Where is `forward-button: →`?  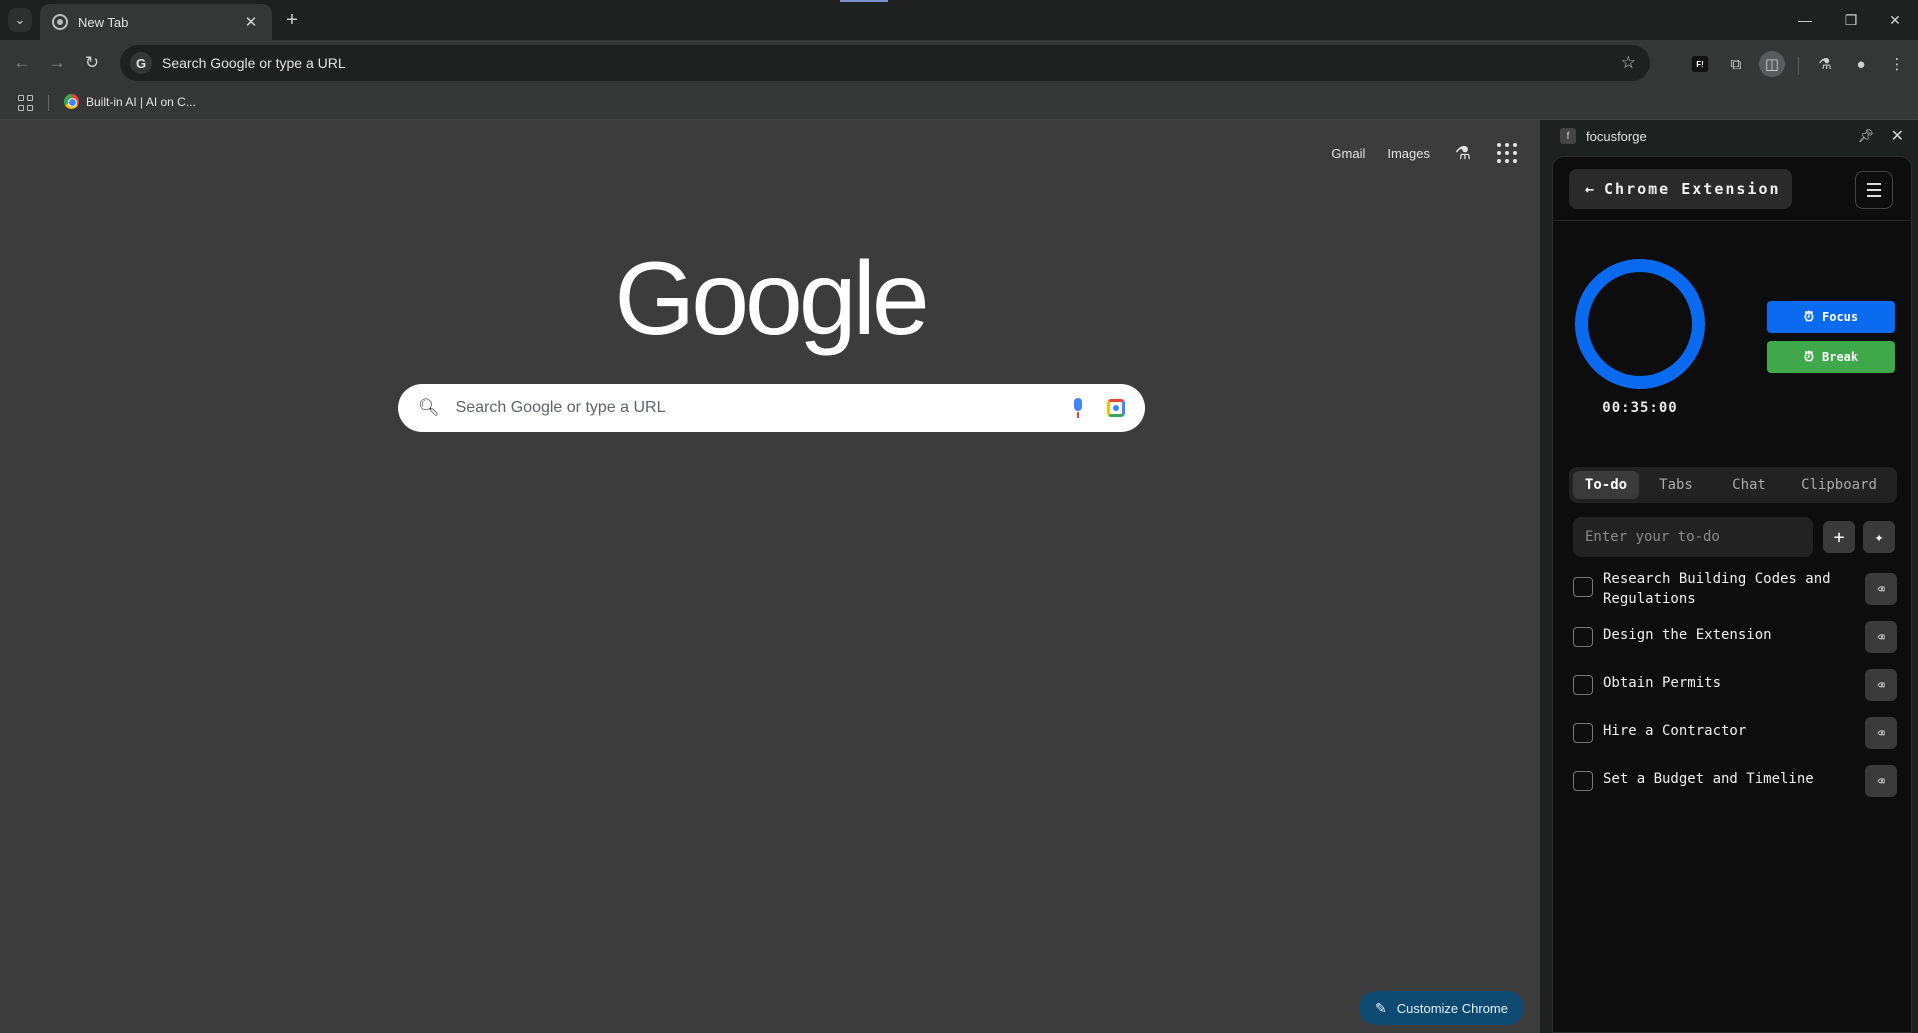
forward-button: → is located at coordinates (57, 63).